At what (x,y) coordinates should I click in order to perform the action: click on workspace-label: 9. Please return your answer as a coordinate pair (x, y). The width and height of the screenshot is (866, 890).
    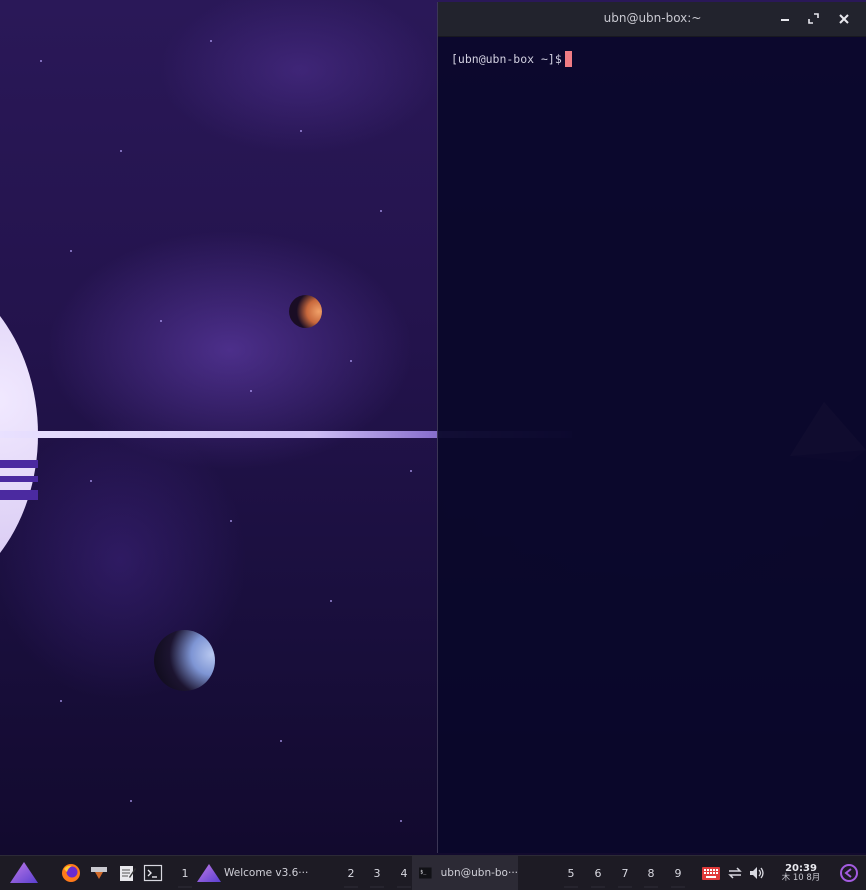
    Looking at the image, I should click on (678, 873).